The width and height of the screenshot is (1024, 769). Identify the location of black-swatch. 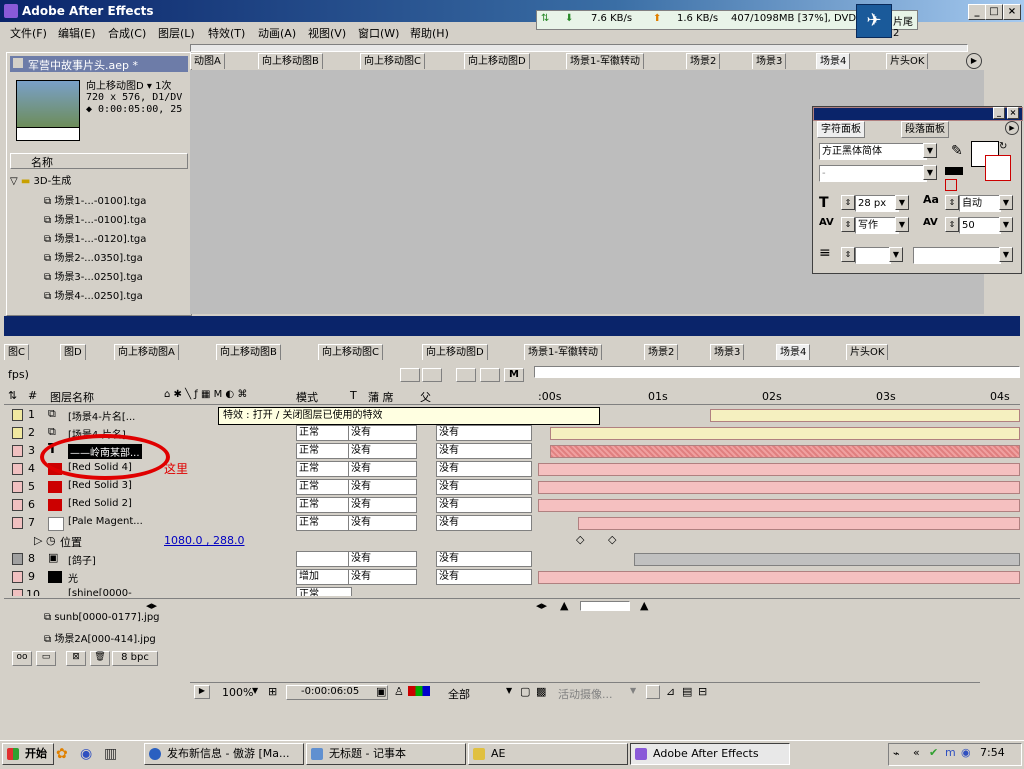
(954, 171).